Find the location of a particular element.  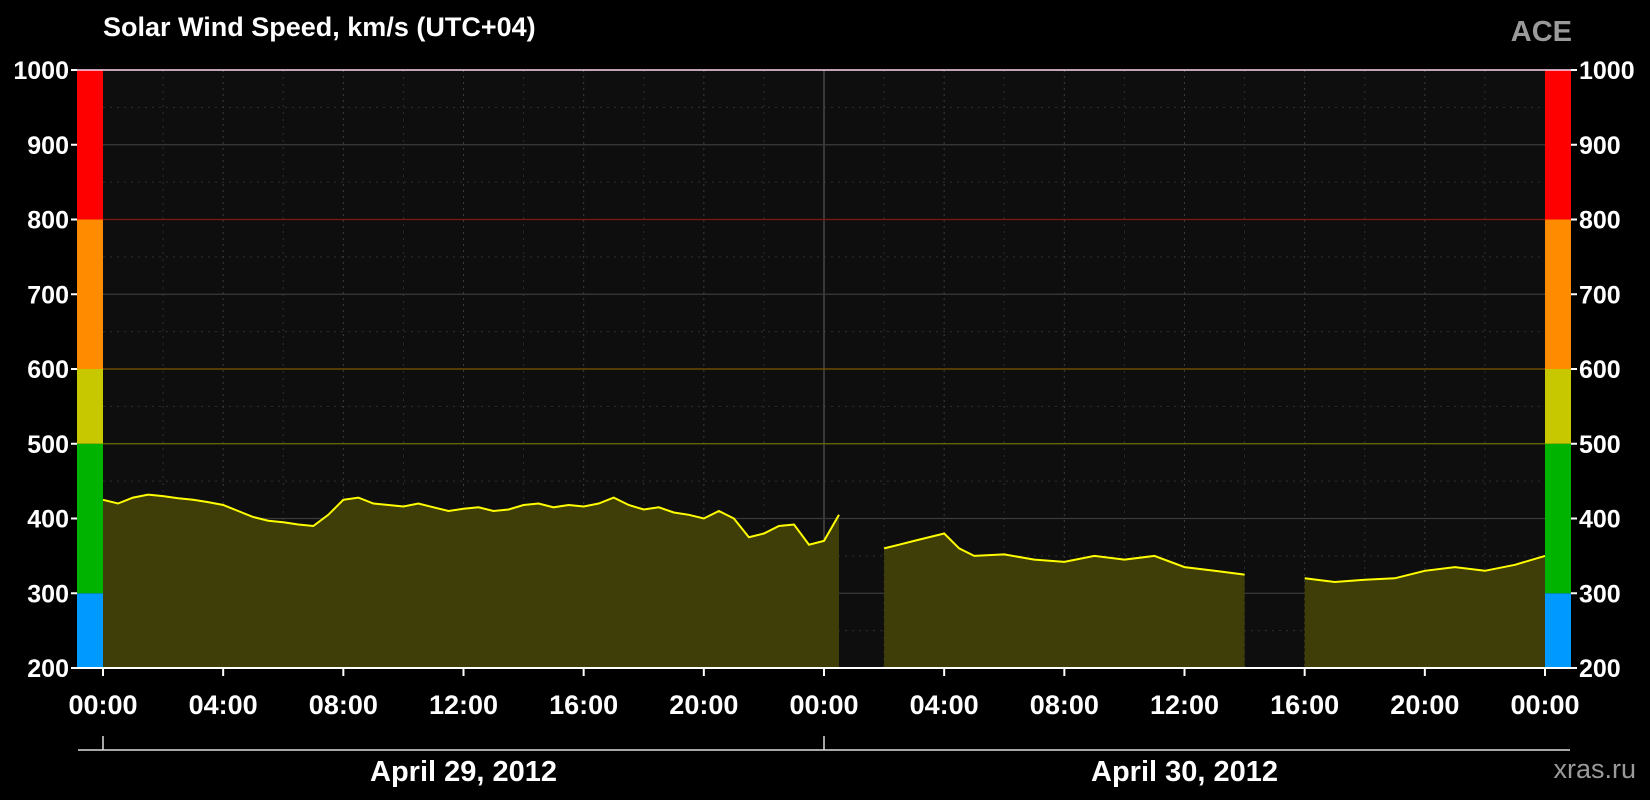

y-tick-label-left: 300 is located at coordinates (48, 594).